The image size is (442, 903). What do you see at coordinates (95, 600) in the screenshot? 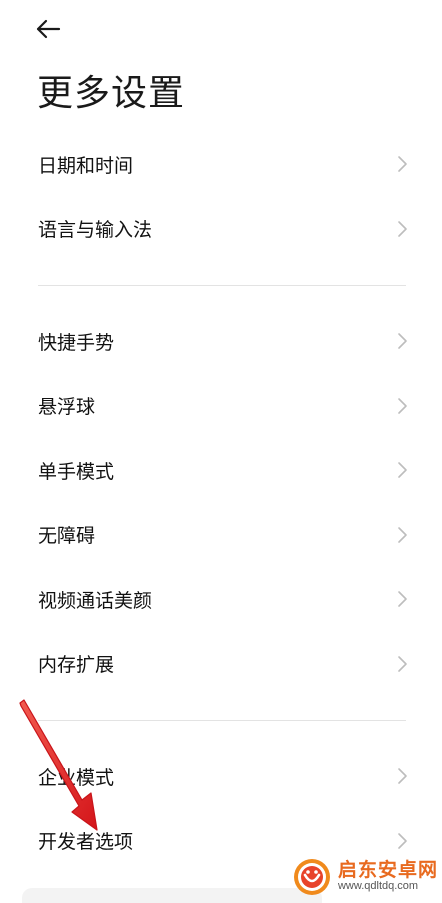
I see `settings-item-label: 视频通话美颜` at bounding box center [95, 600].